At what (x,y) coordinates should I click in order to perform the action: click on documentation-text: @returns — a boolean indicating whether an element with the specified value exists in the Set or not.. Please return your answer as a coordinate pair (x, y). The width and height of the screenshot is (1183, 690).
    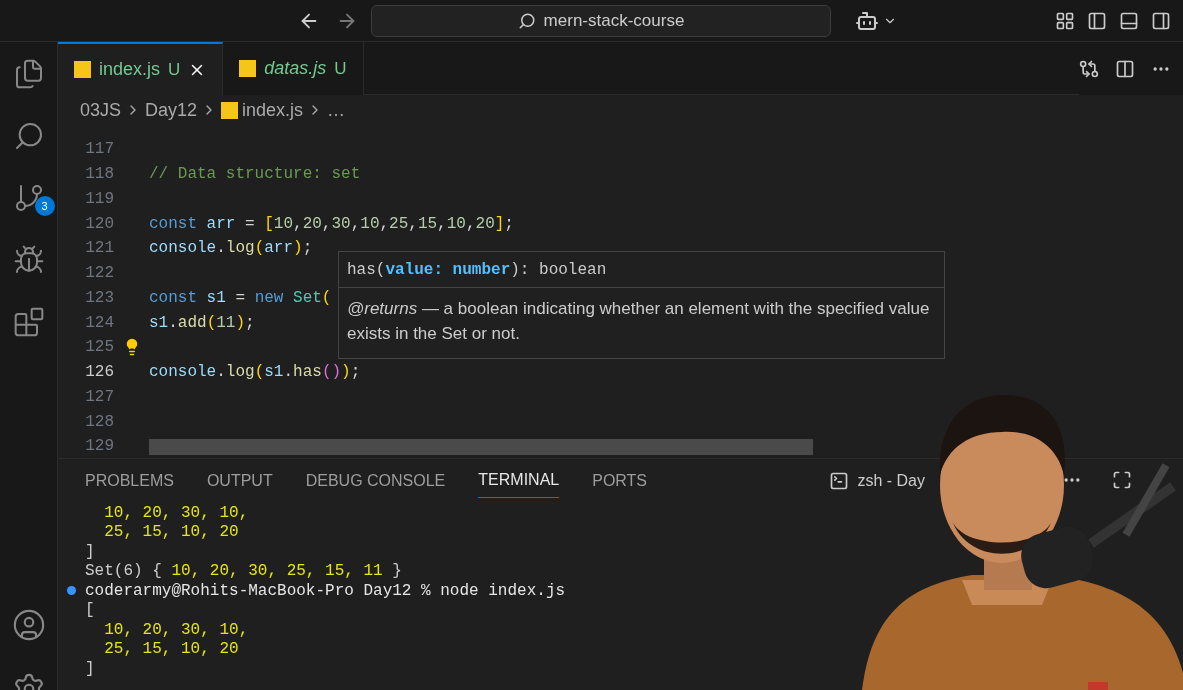
    Looking at the image, I should click on (639, 321).